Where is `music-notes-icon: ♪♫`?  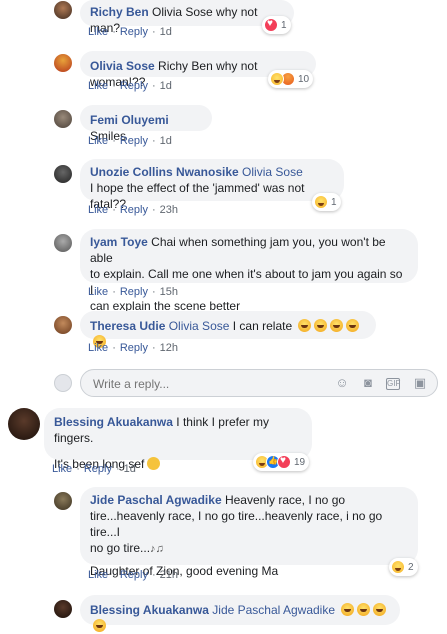 music-notes-icon: ♪♫ is located at coordinates (157, 549).